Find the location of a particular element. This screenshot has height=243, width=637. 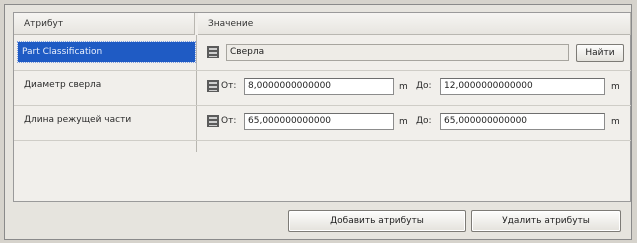

diameter-from-input: 8,0000000000000 is located at coordinates (319, 86).